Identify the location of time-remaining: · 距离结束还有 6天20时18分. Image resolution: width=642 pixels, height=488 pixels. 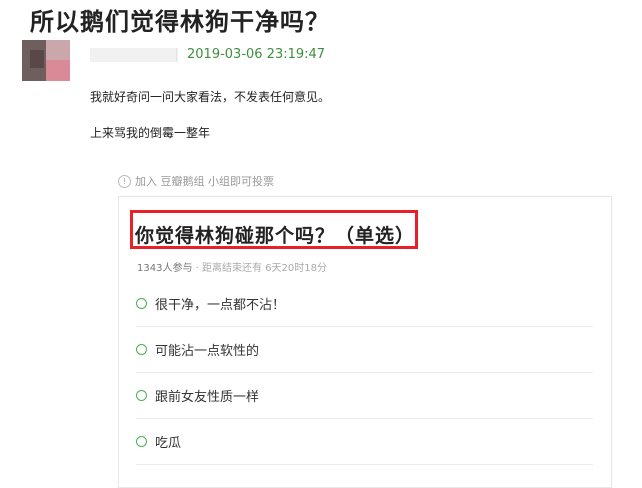
(259, 268).